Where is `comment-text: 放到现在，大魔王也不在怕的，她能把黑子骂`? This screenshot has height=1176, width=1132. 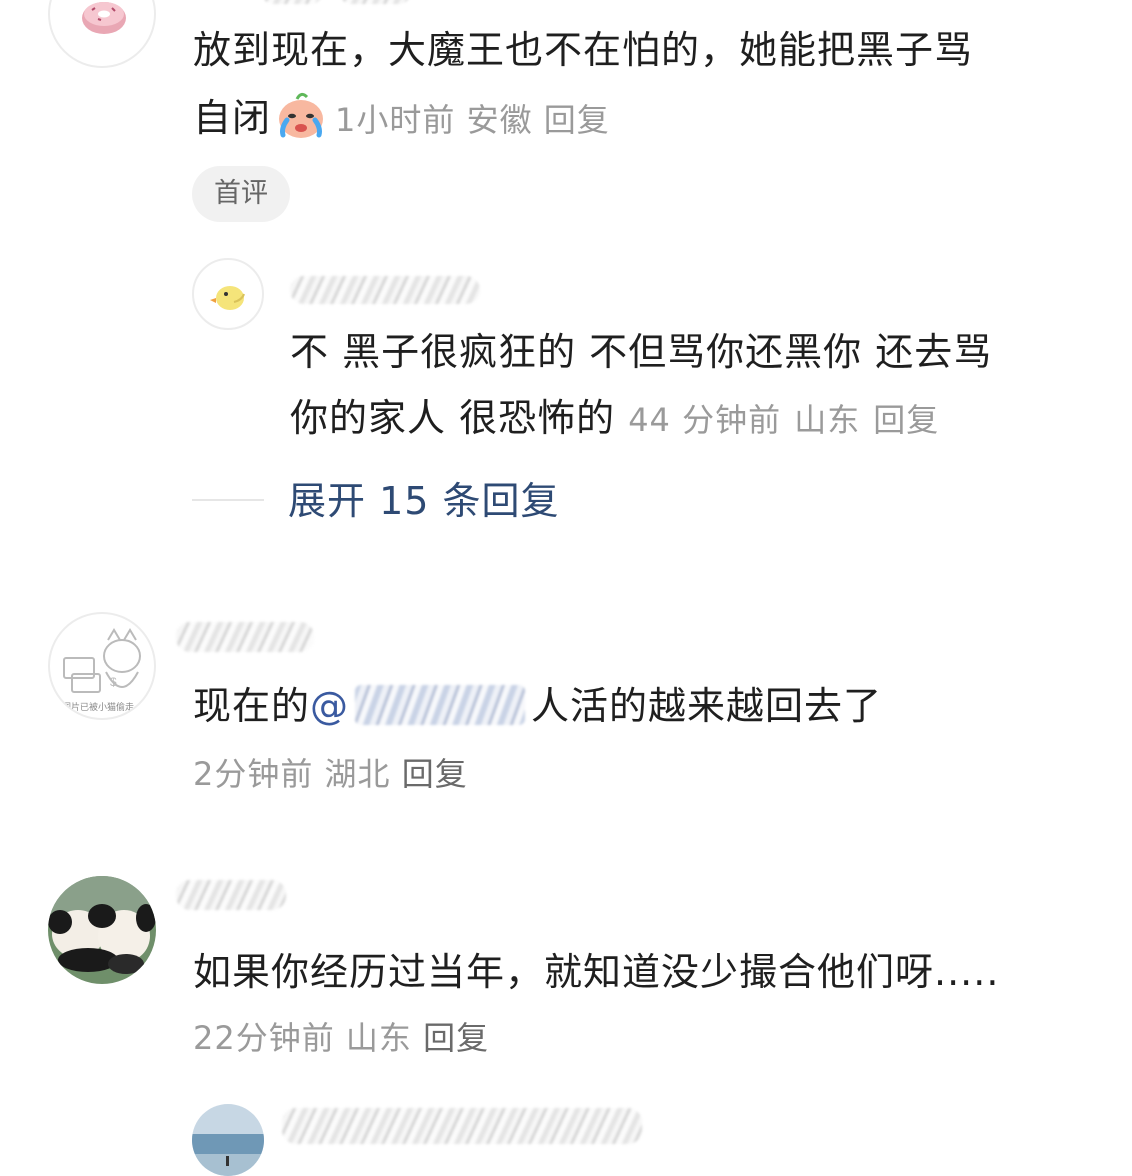 comment-text: 放到现在，大魔王也不在怕的，她能把黑子骂 is located at coordinates (583, 50).